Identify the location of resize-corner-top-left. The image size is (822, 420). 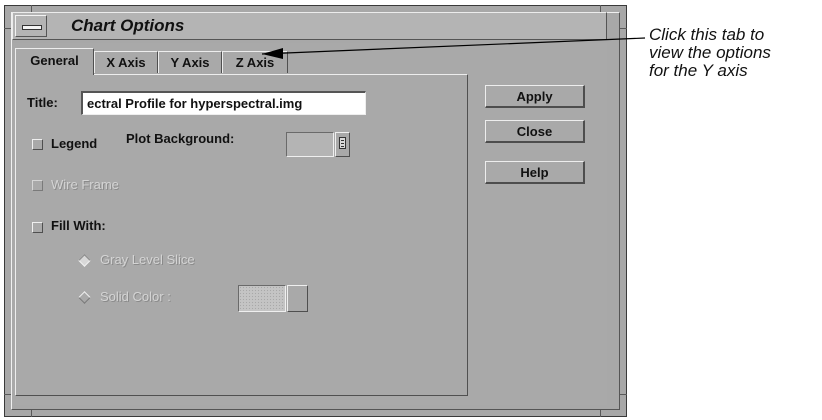
(31, 8).